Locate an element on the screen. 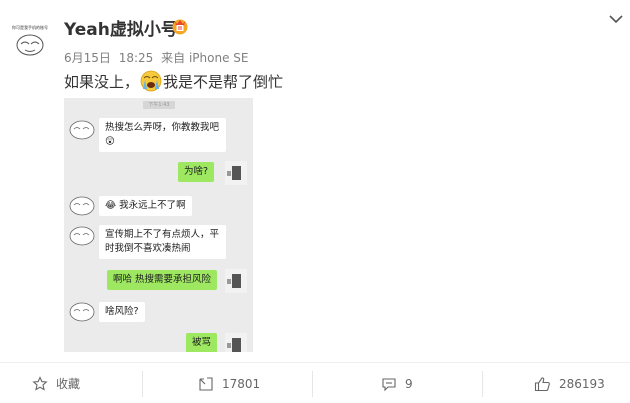  action-bar: 收藏 17801 9 286193 is located at coordinates (315, 382).